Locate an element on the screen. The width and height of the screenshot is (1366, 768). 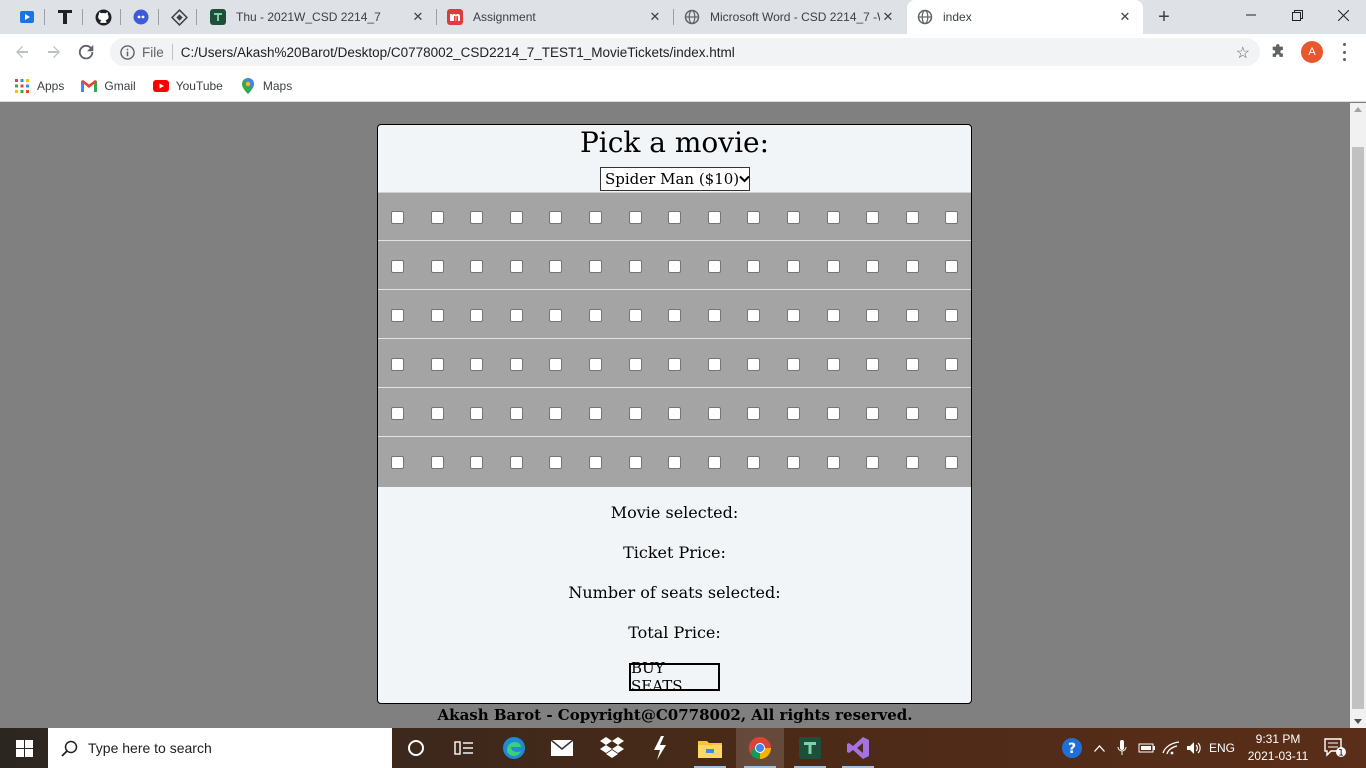
tab-index: index ✕ is located at coordinates (1025, 17).